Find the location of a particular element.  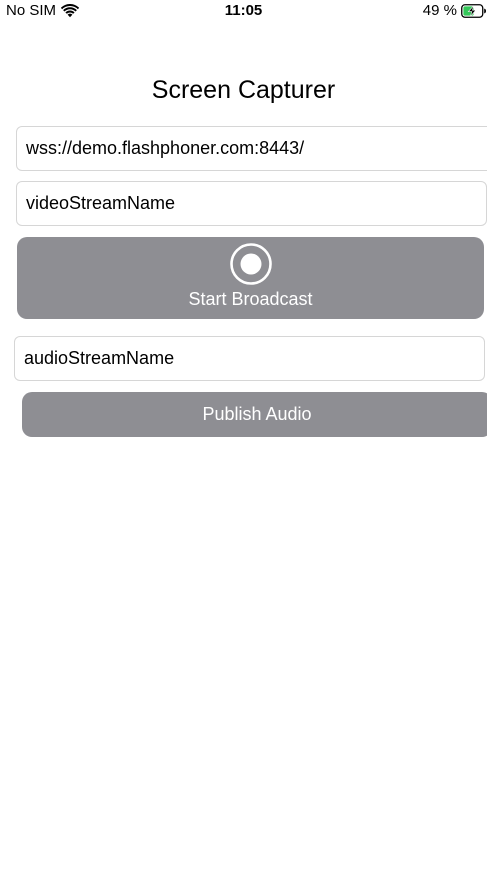

start-broadcast-button: Start Broadcast is located at coordinates (250, 278).